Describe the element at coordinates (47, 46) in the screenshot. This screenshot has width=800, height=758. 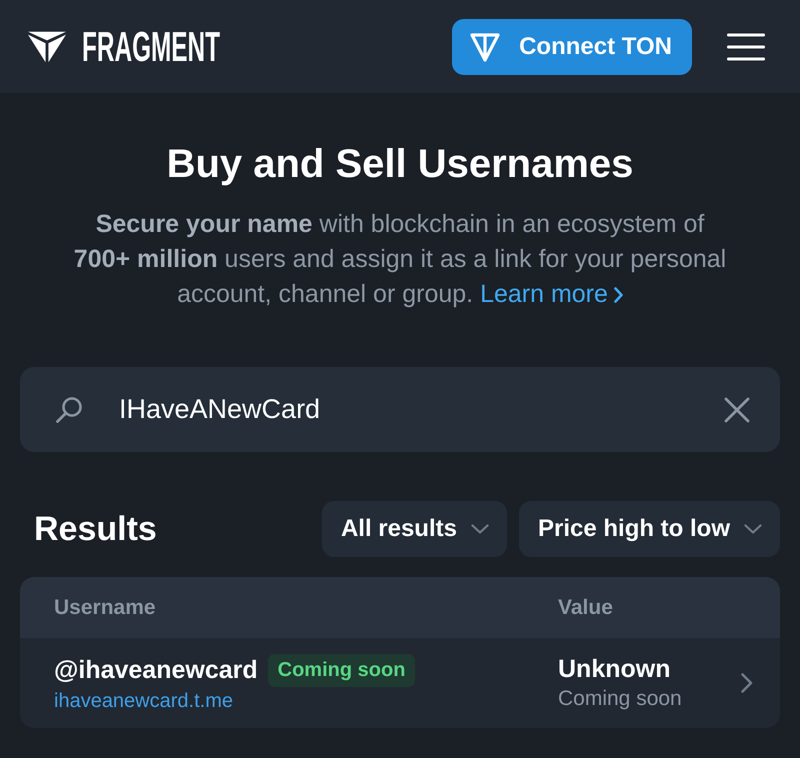
I see `logo-icon` at that location.